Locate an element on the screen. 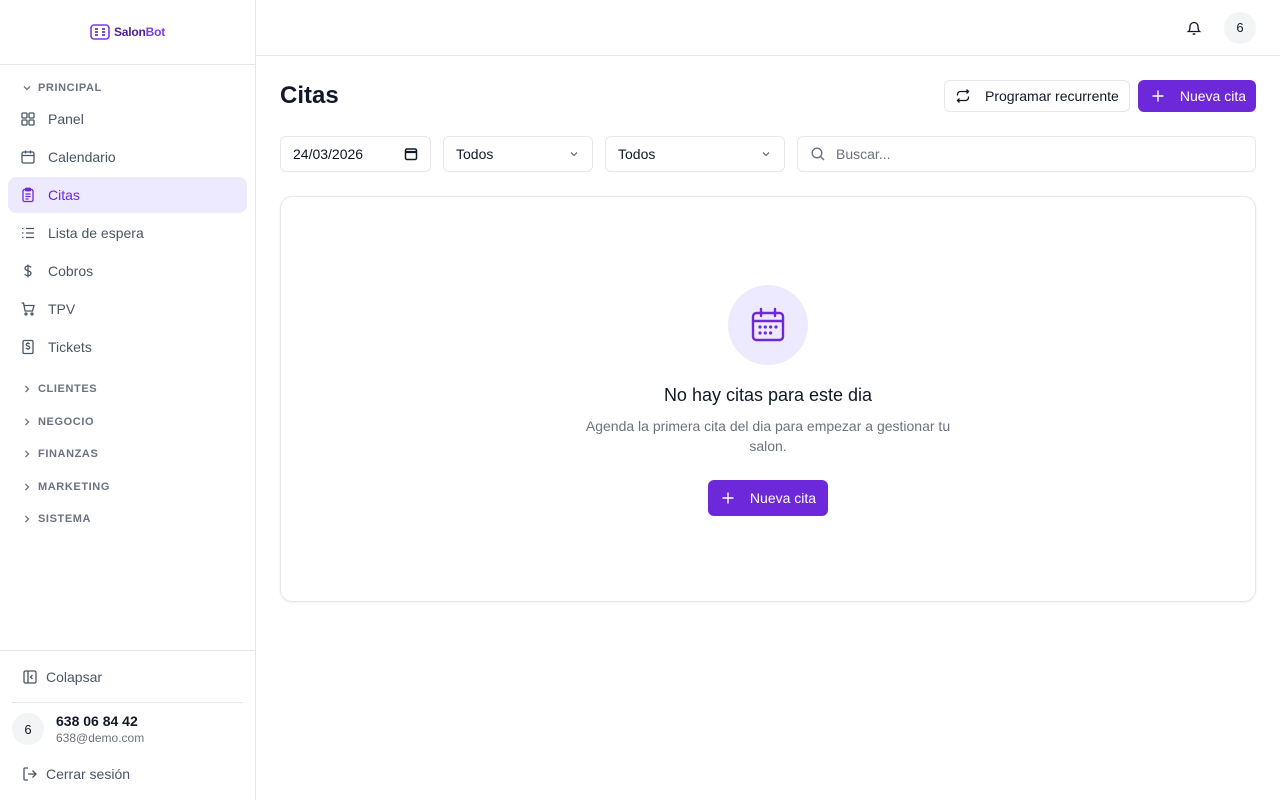  sidebar-item-lista-de-espera: Lista de espera is located at coordinates (127, 233).